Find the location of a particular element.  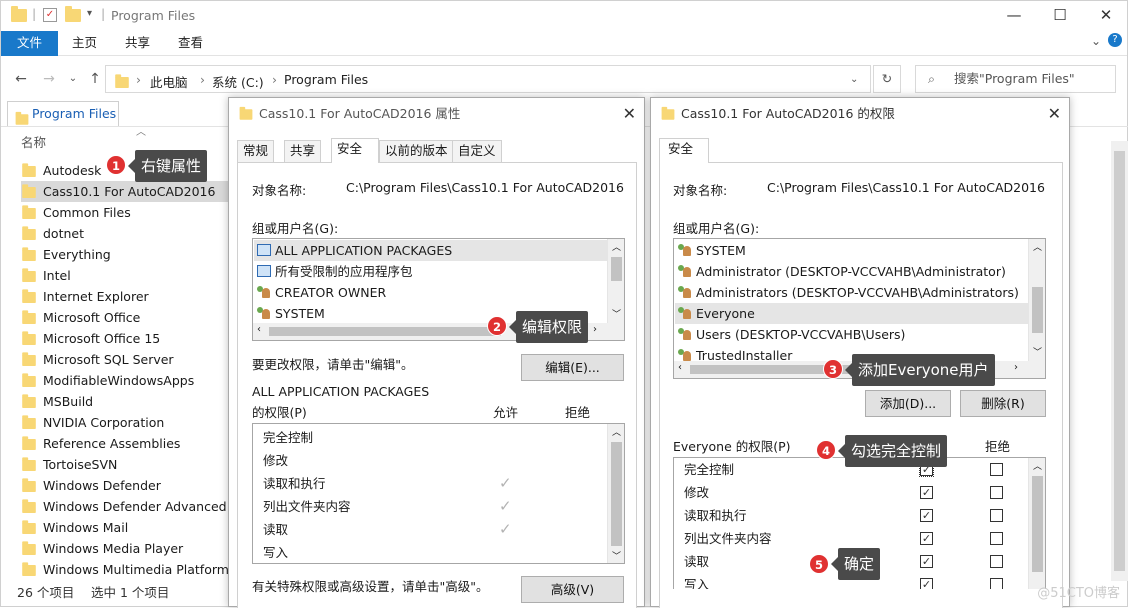

breadcrumb-program-files: Program Files is located at coordinates (326, 79).